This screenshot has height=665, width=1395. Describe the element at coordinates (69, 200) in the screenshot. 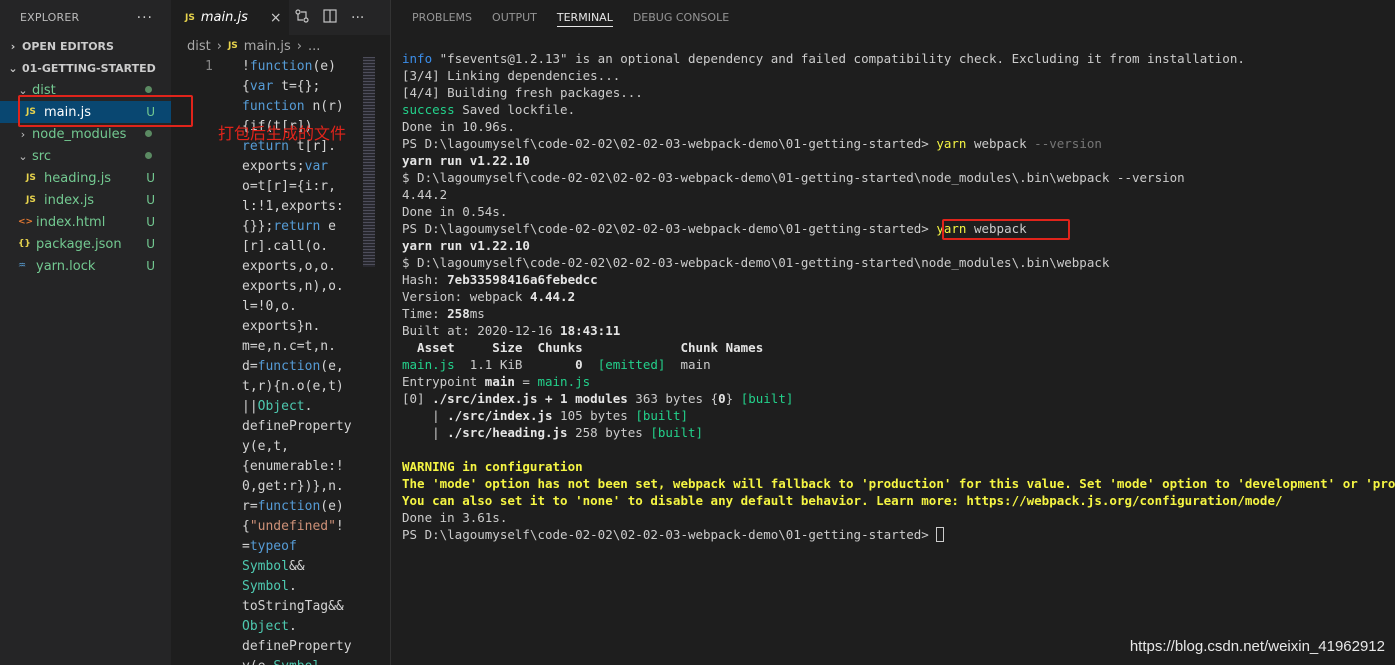

I see `tree-item-label: index.js` at that location.